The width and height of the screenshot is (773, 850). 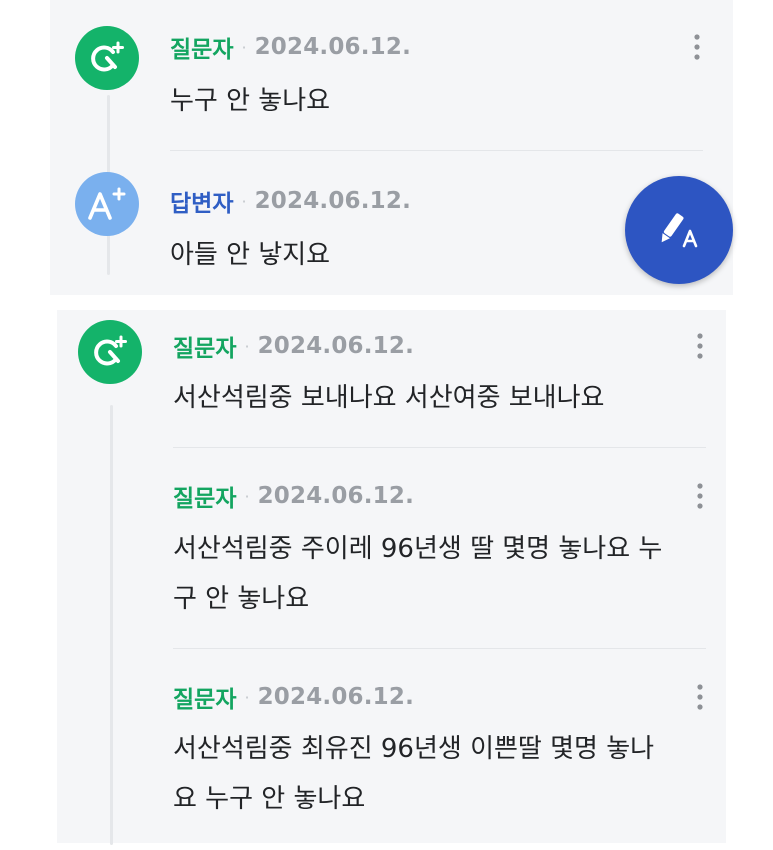 What do you see at coordinates (111, 625) in the screenshot?
I see `thread-line` at bounding box center [111, 625].